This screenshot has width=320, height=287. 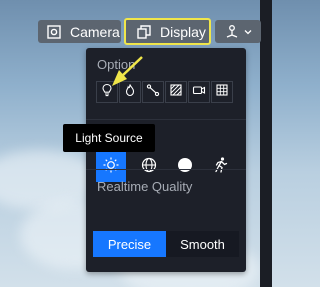 I want to click on camera-frame-icon, so click(x=54, y=32).